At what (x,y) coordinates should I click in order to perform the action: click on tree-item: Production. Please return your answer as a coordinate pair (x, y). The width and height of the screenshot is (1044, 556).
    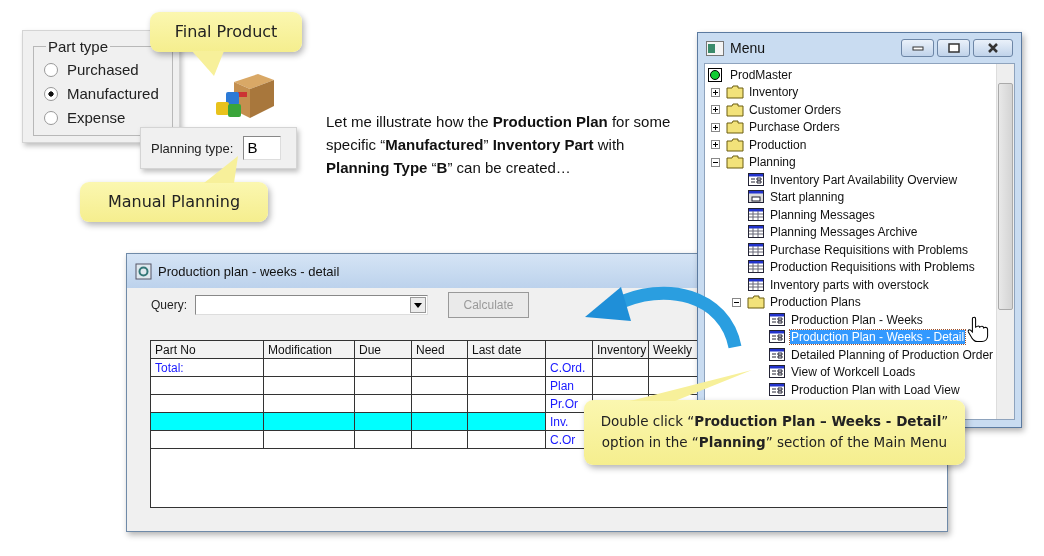
    Looking at the image, I should click on (778, 144).